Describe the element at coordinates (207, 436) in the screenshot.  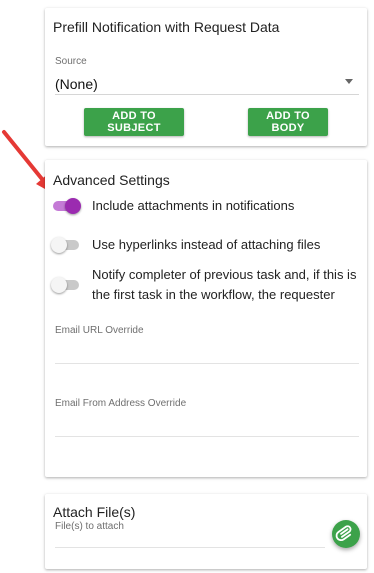
I see `email-from-override-input` at that location.